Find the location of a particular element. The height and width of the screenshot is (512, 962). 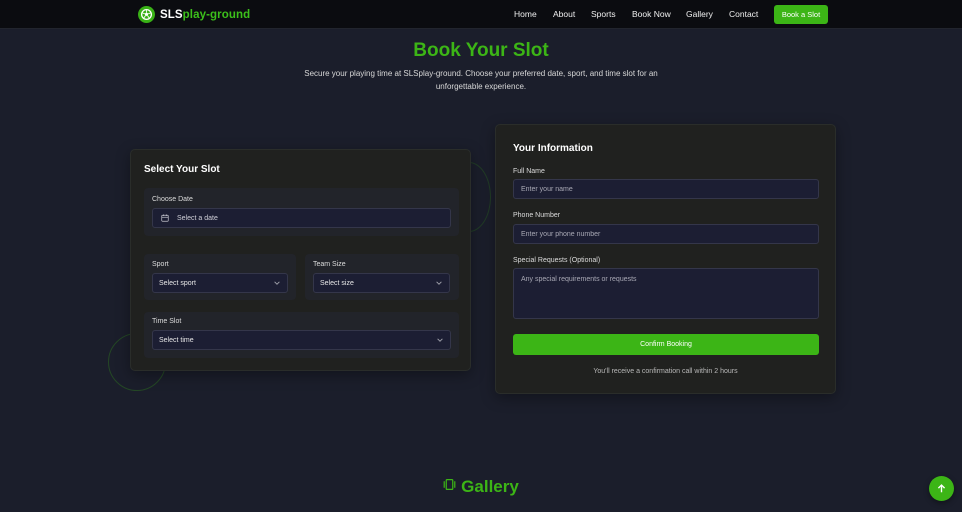

full-name-label: Full Name is located at coordinates (529, 171).